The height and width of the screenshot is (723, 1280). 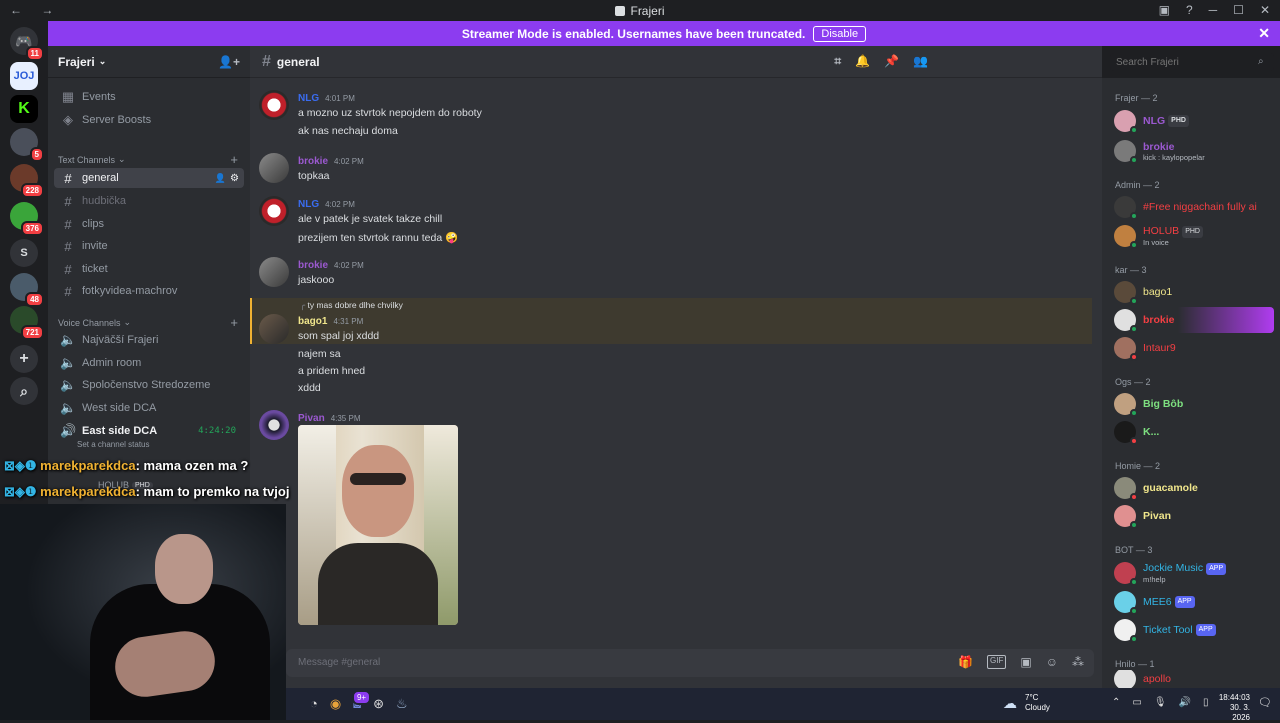 What do you see at coordinates (24, 359) in the screenshot?
I see `add-server-button: +` at bounding box center [24, 359].